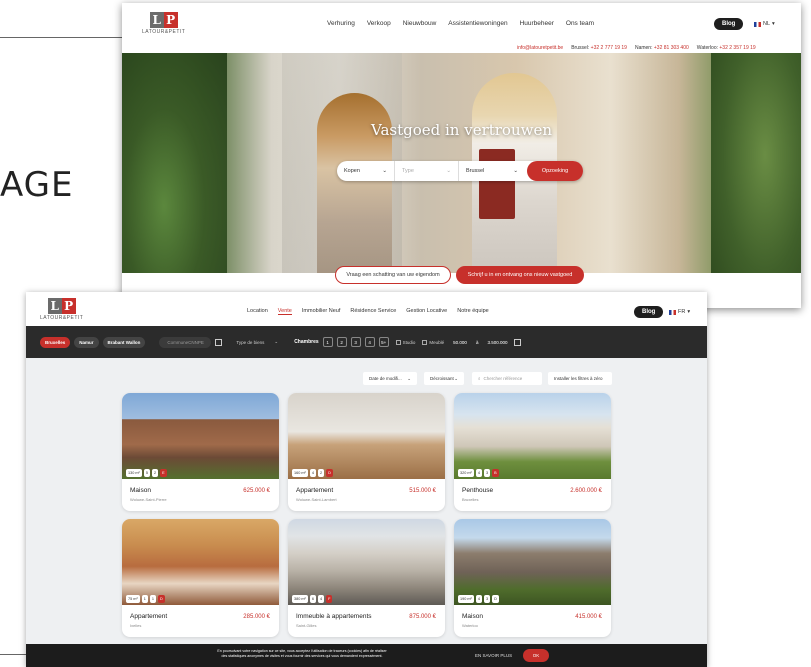  Describe the element at coordinates (86, 342) in the screenshot. I see `filter-city-namur: Namur` at that location.